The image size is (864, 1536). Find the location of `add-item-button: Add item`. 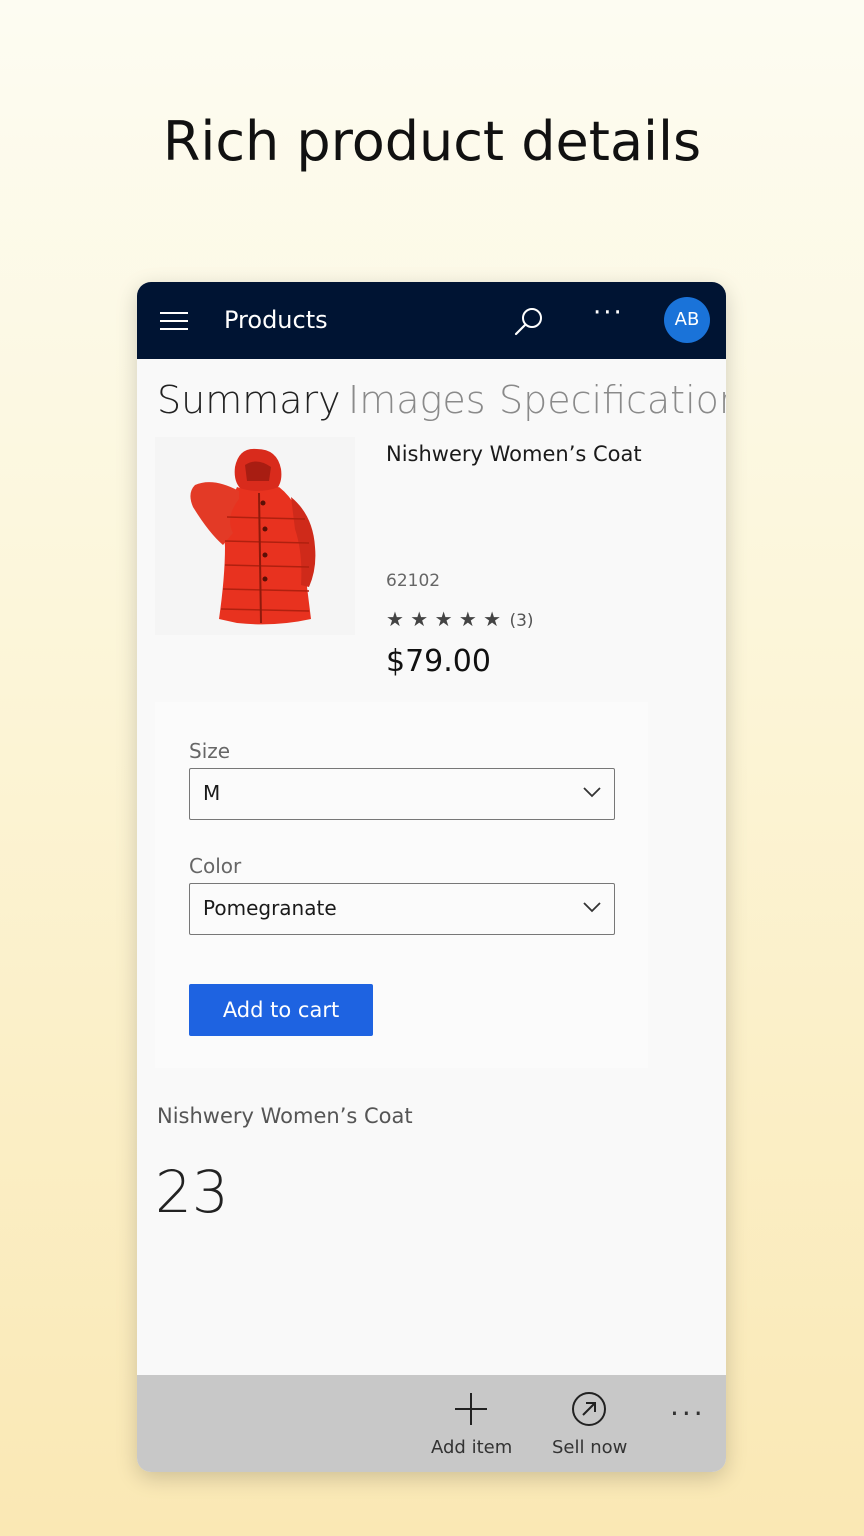

add-item-button: Add item is located at coordinates (471, 1423).